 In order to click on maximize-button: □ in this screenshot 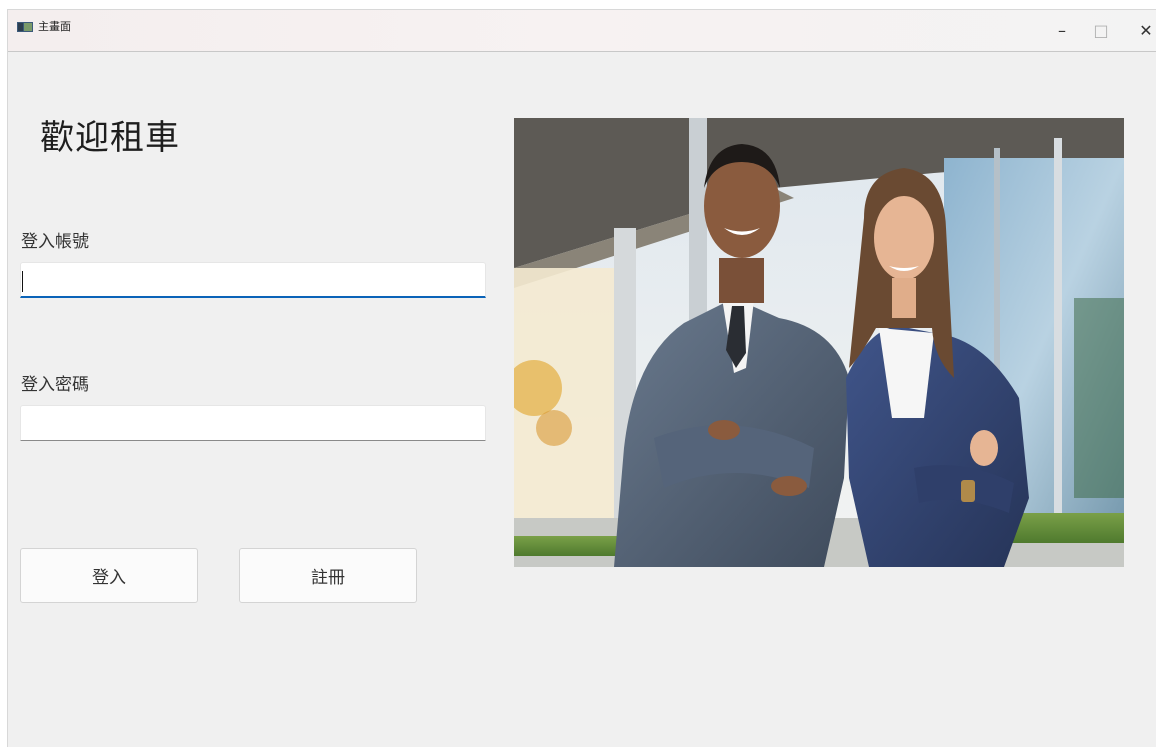, I will do `click(1101, 30)`.